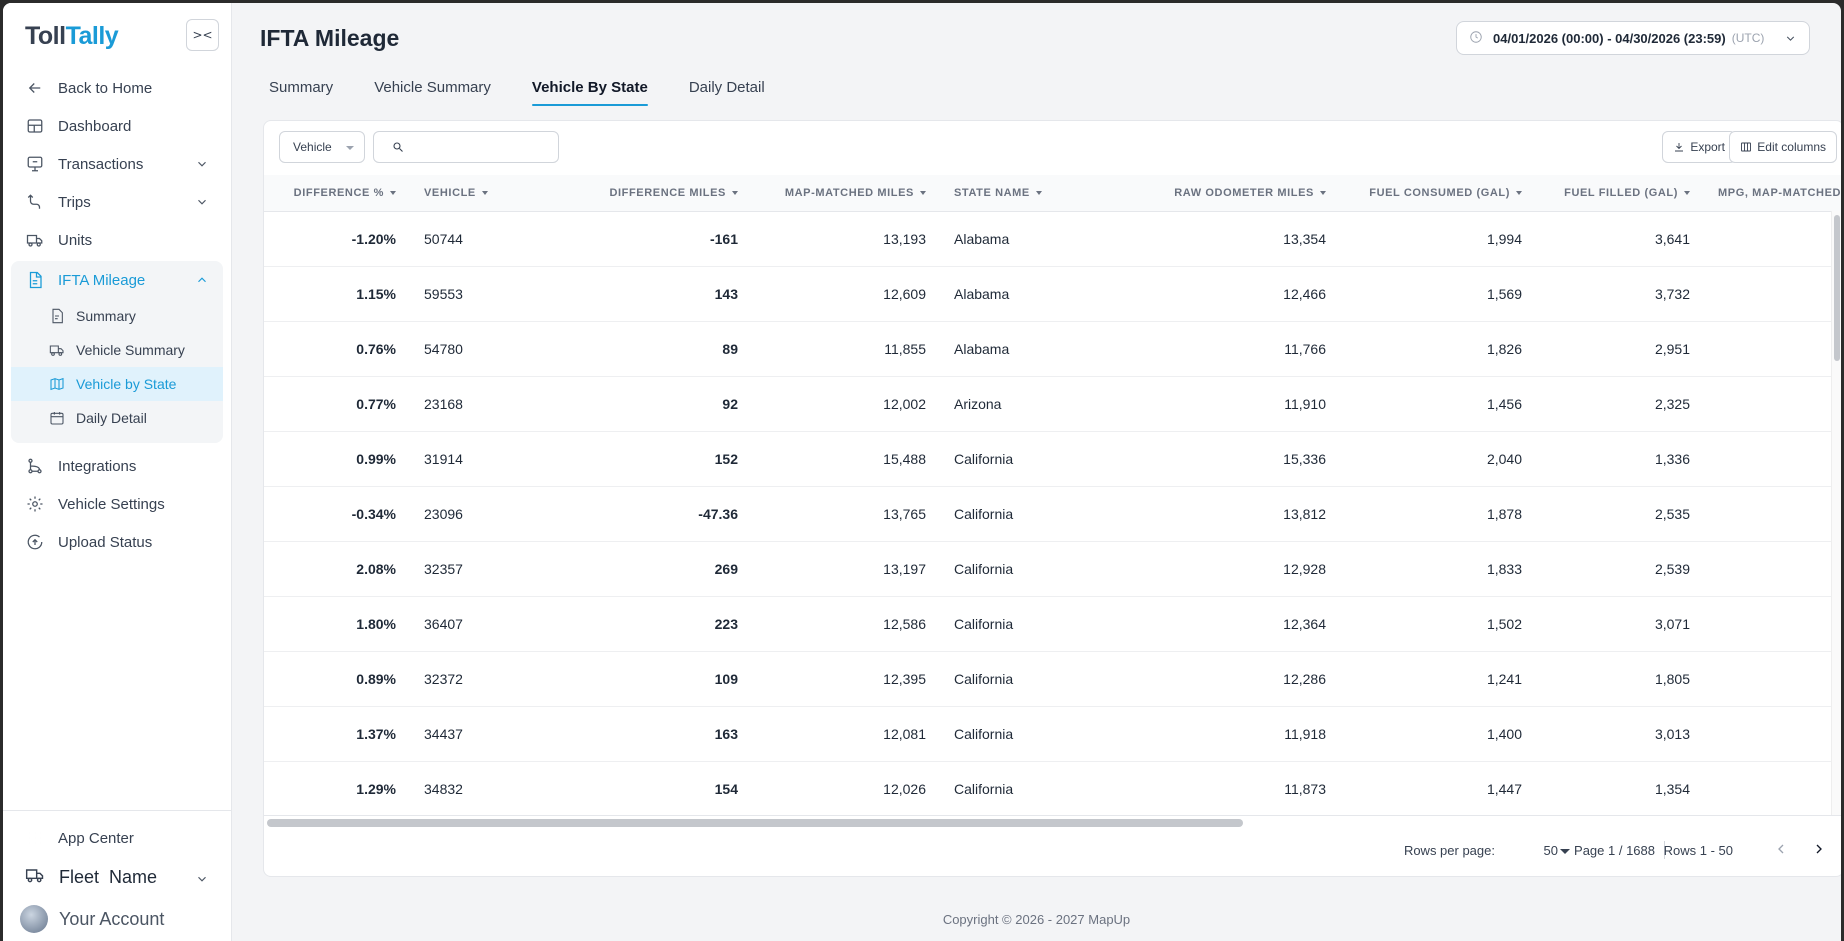  Describe the element at coordinates (1620, 404) in the screenshot. I see `table-cell: 2,325` at that location.